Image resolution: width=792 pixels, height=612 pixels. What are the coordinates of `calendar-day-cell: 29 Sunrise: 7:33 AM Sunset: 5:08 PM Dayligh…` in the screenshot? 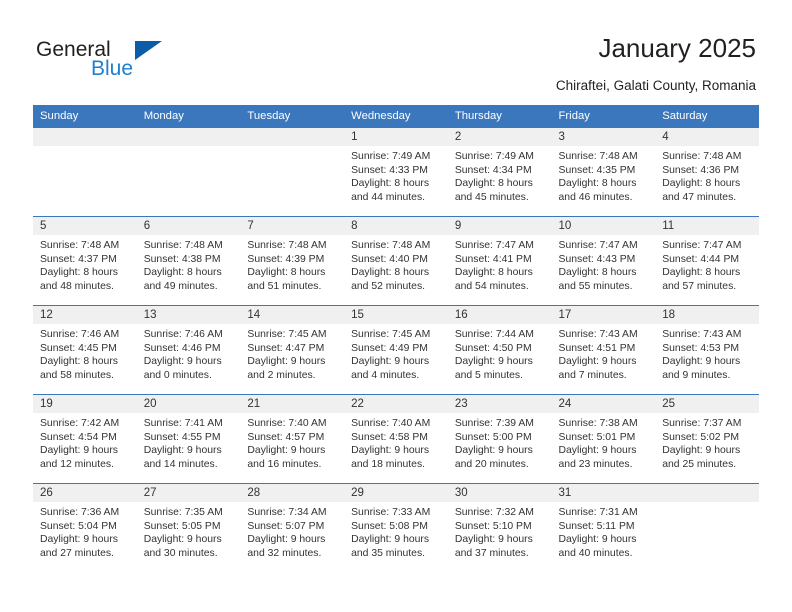 It's located at (396, 528).